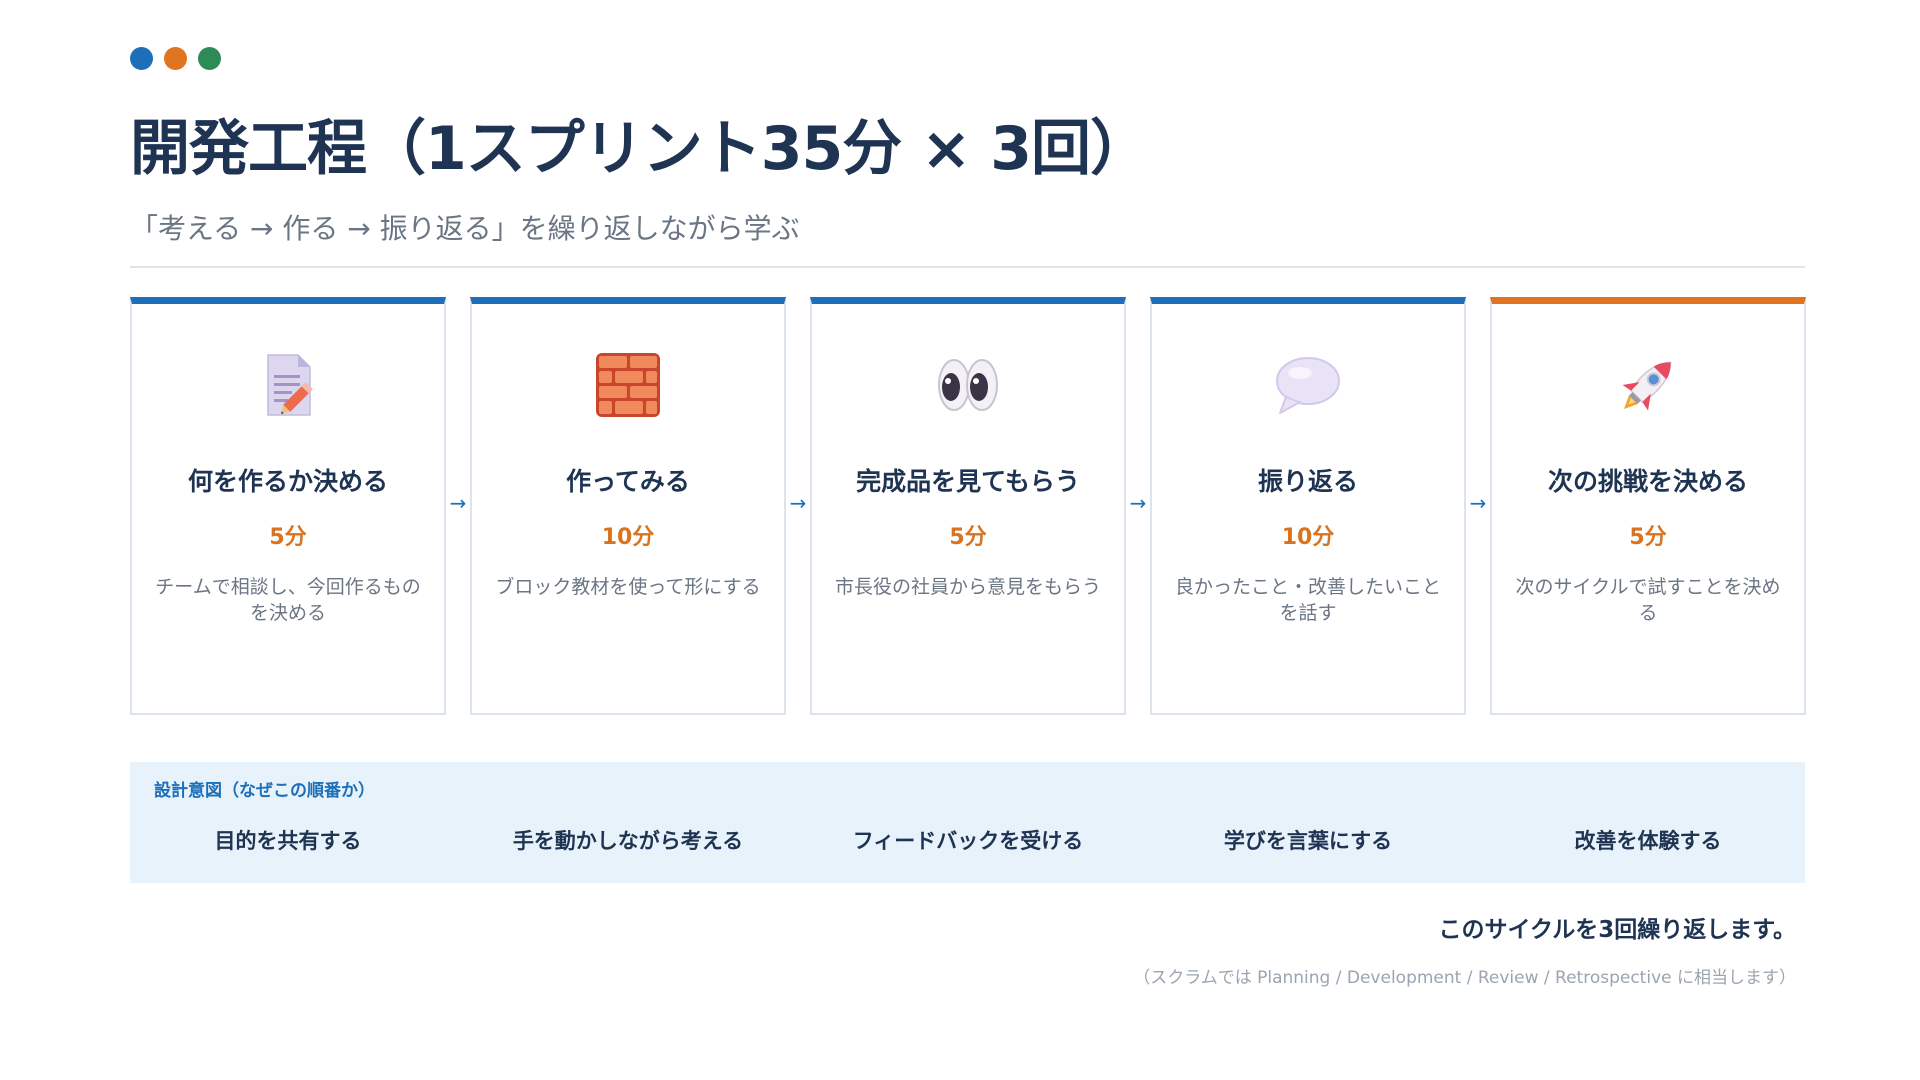  Describe the element at coordinates (1617, 930) in the screenshot. I see `cycle-repeat-text: このサイクルを3回繰り返します。` at that location.